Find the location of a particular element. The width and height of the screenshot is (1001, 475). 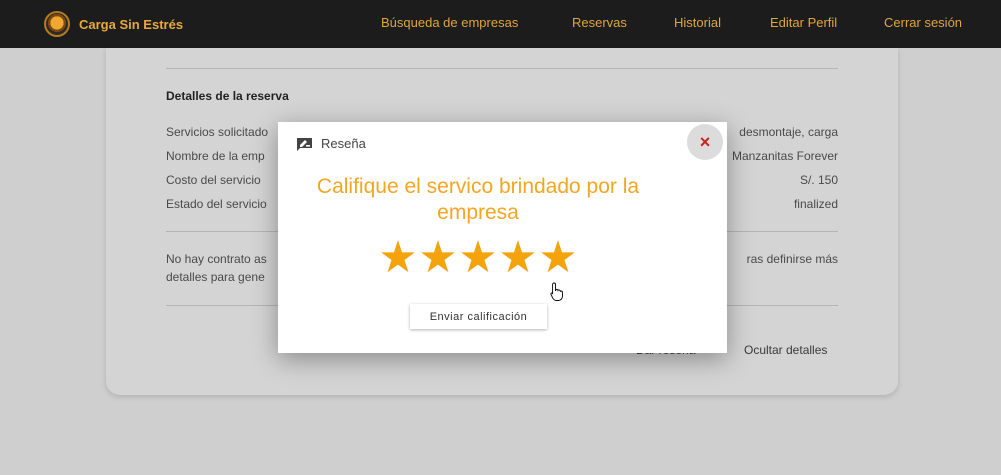

nav-link-historial: Historial is located at coordinates (697, 22).